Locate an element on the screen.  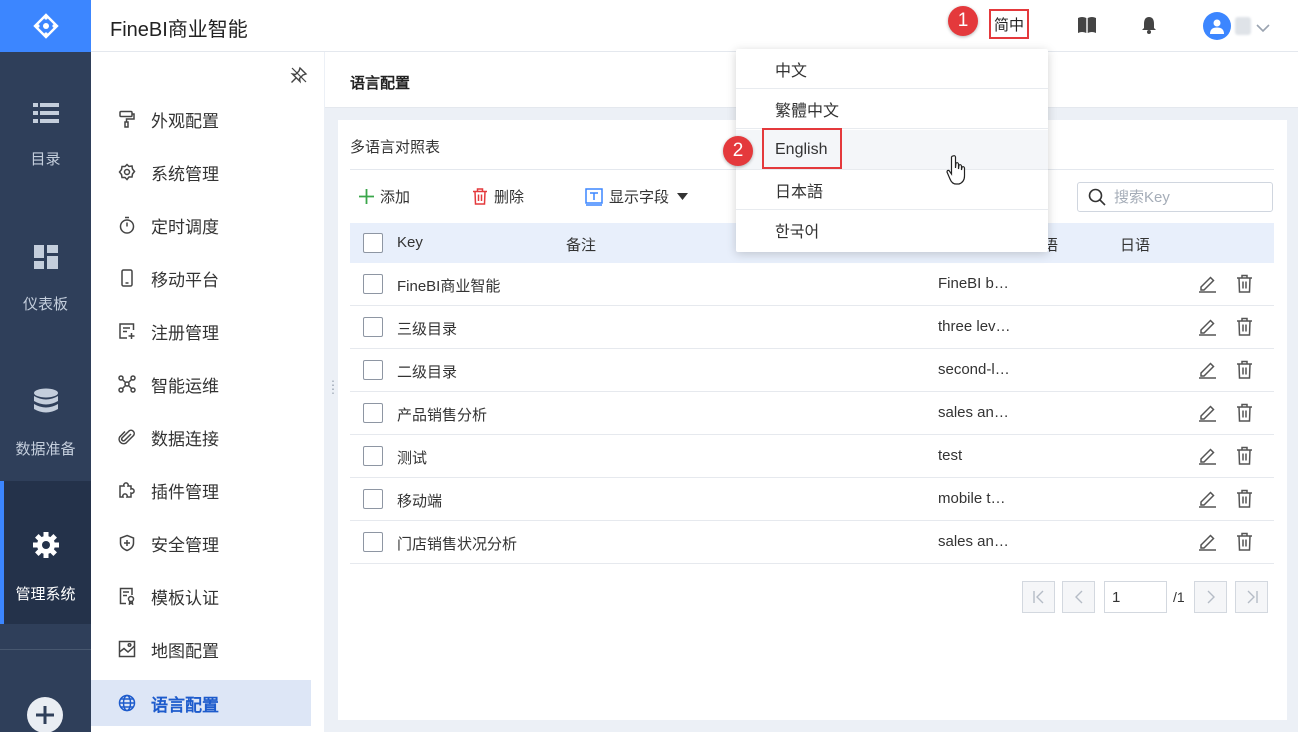
logo-icon is located at coordinates (45, 26).